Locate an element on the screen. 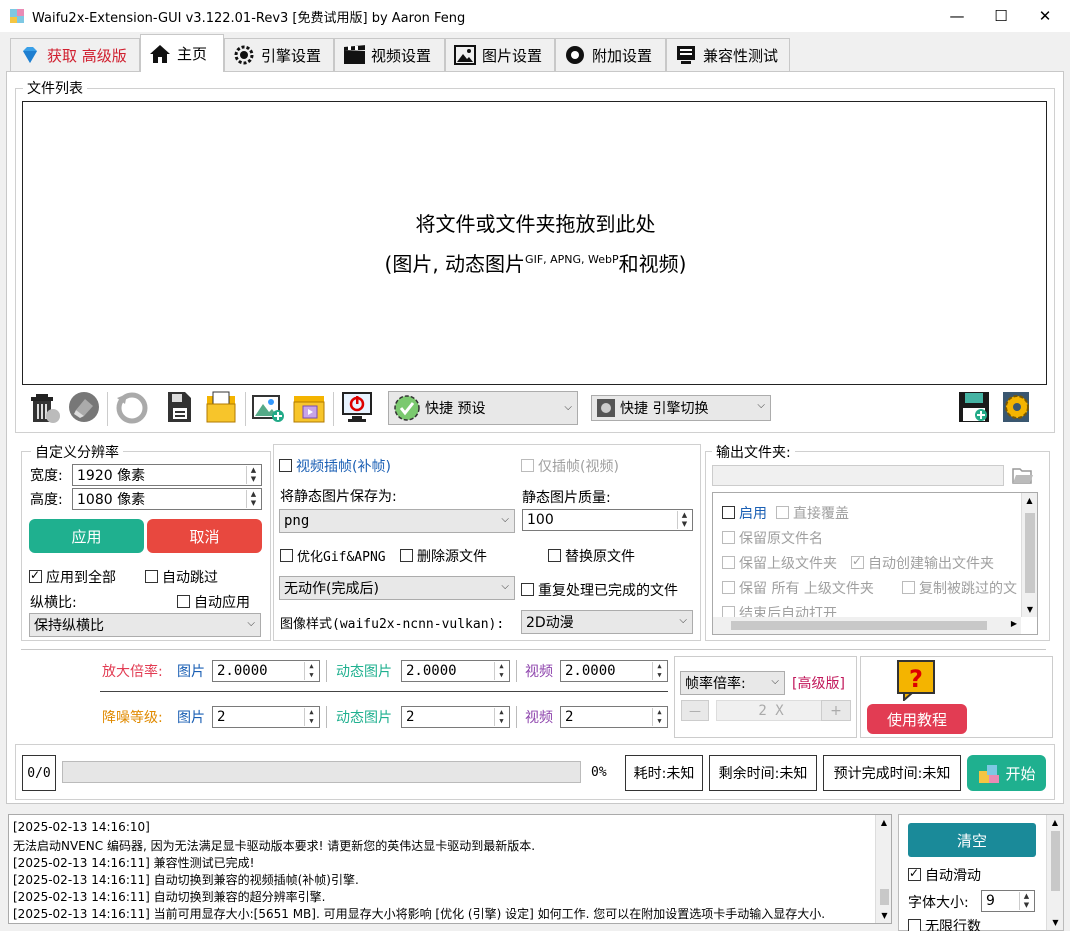 Image resolution: width=1070 pixels, height=931 pixels. add-image-button is located at coordinates (268, 409).